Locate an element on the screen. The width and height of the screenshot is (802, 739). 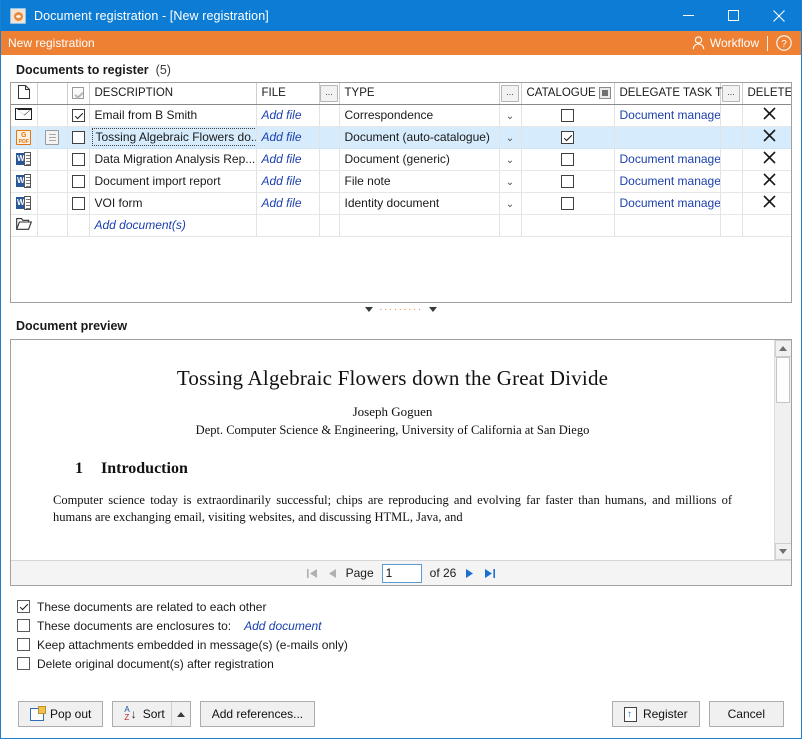
column-header-doc-icon is located at coordinates (24, 94).